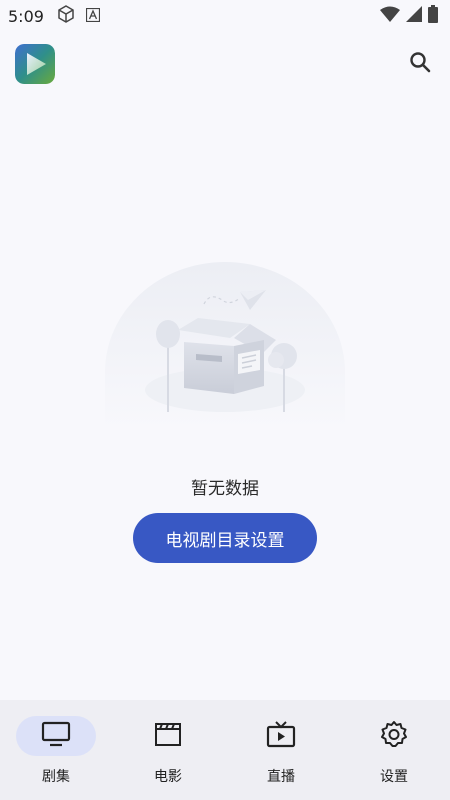 The width and height of the screenshot is (450, 800). I want to click on status-bar: 5:09, so click(225, 16).